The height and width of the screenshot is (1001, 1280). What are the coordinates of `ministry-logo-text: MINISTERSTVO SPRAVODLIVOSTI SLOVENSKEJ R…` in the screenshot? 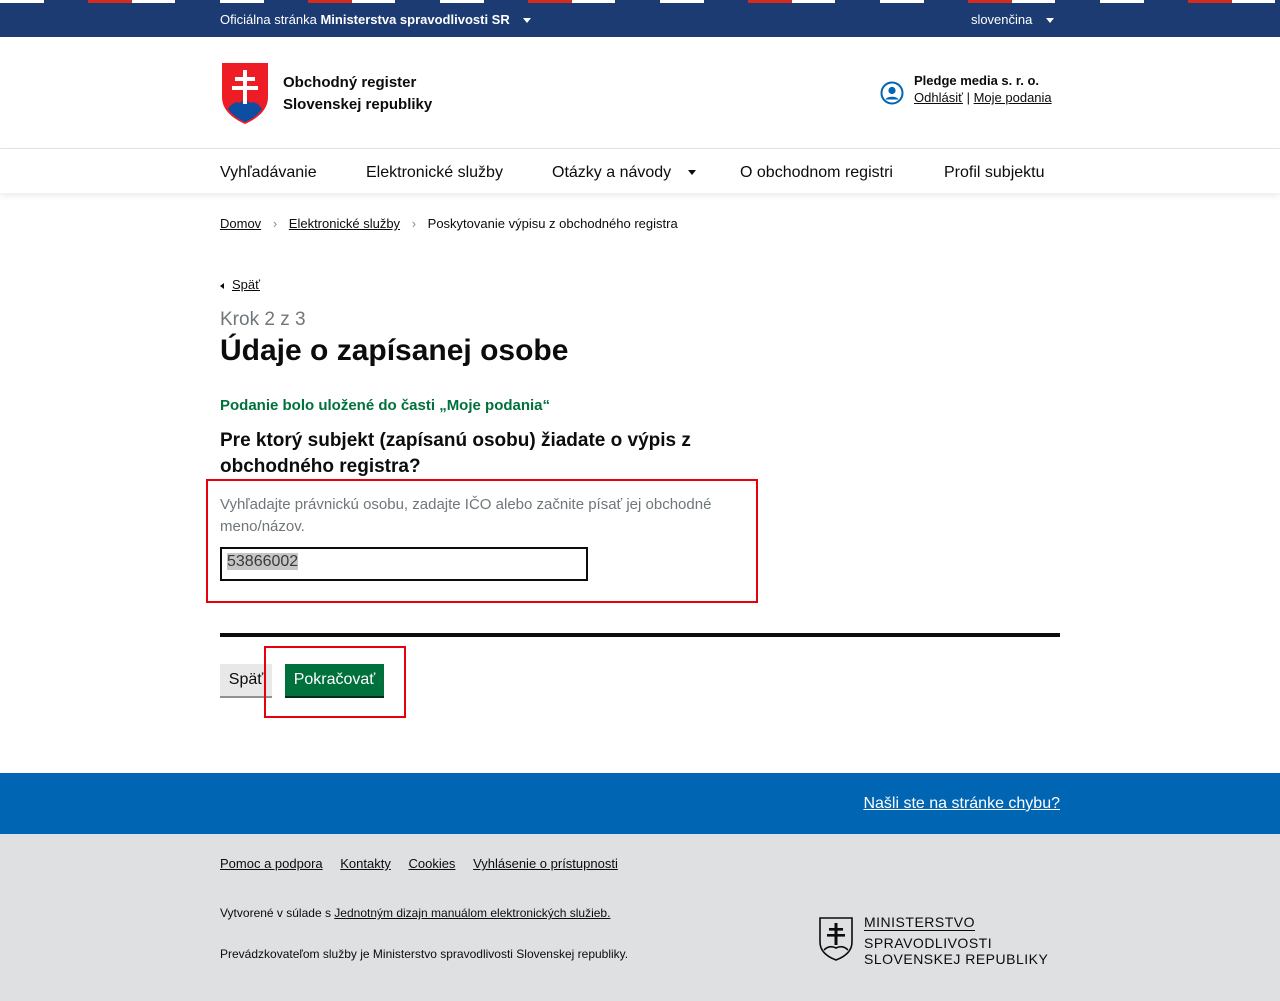 It's located at (956, 940).